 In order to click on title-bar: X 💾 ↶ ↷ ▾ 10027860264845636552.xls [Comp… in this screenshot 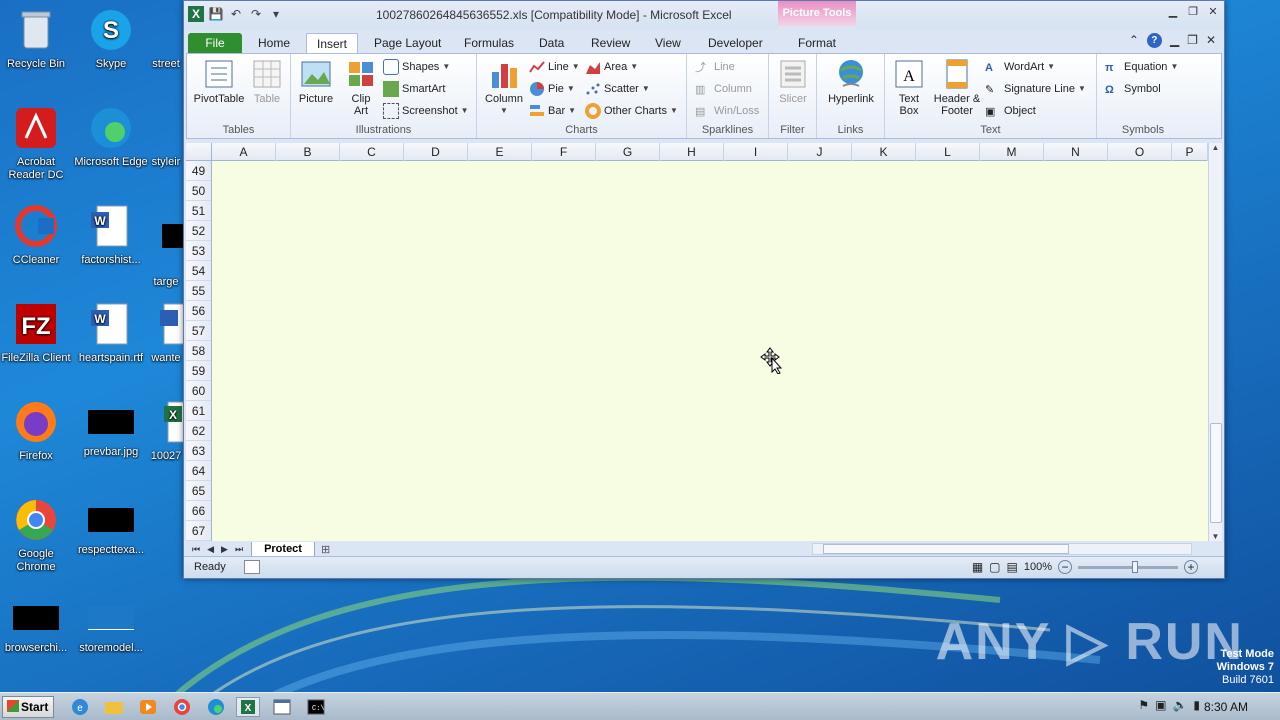, I will do `click(704, 15)`.